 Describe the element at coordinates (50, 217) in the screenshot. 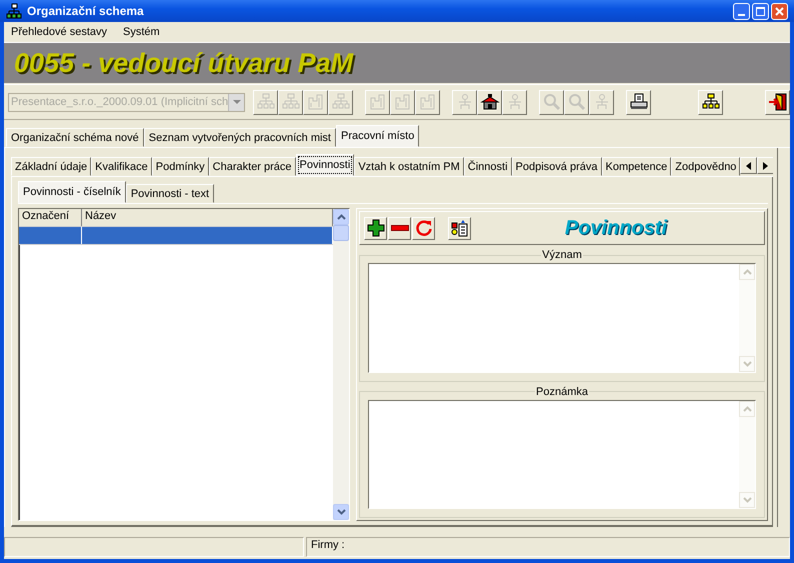

I see `column-header: Označení` at that location.